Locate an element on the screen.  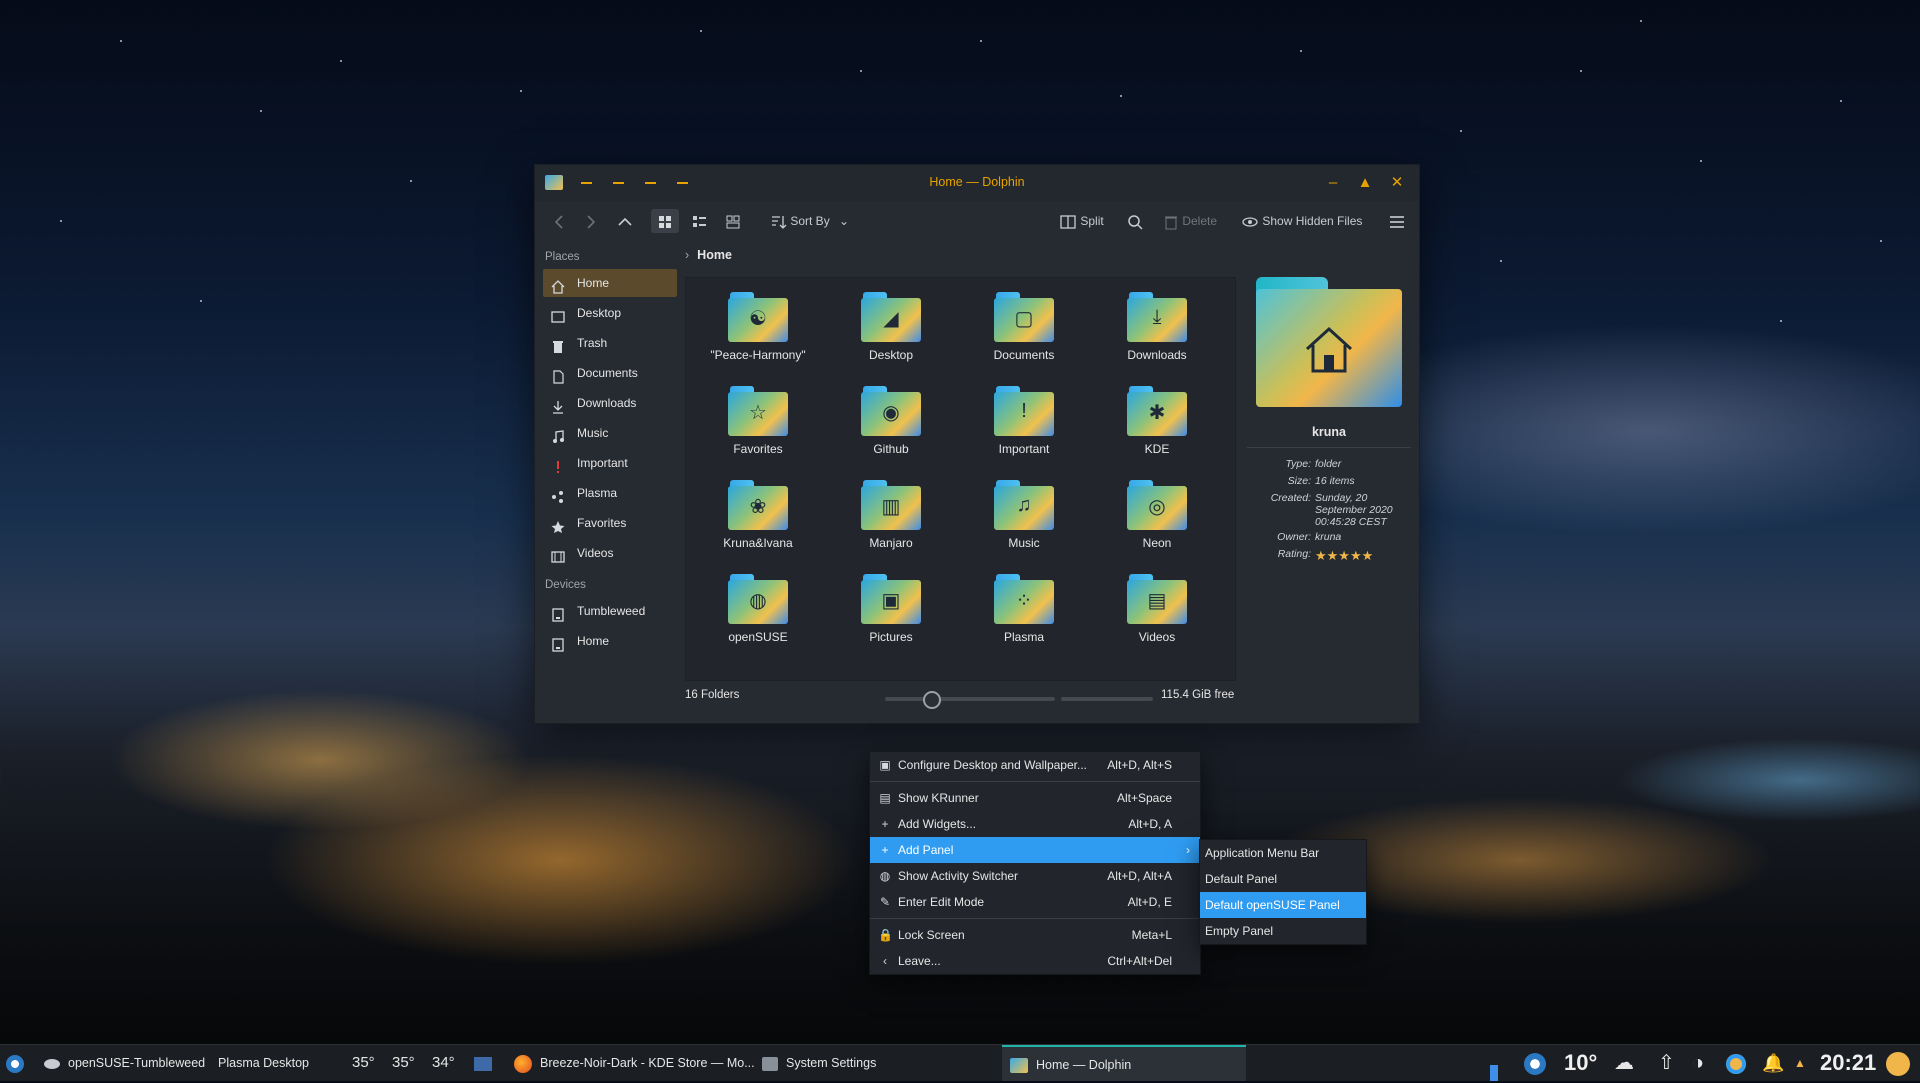
sidebar-item-music: Music is located at coordinates (610, 433).